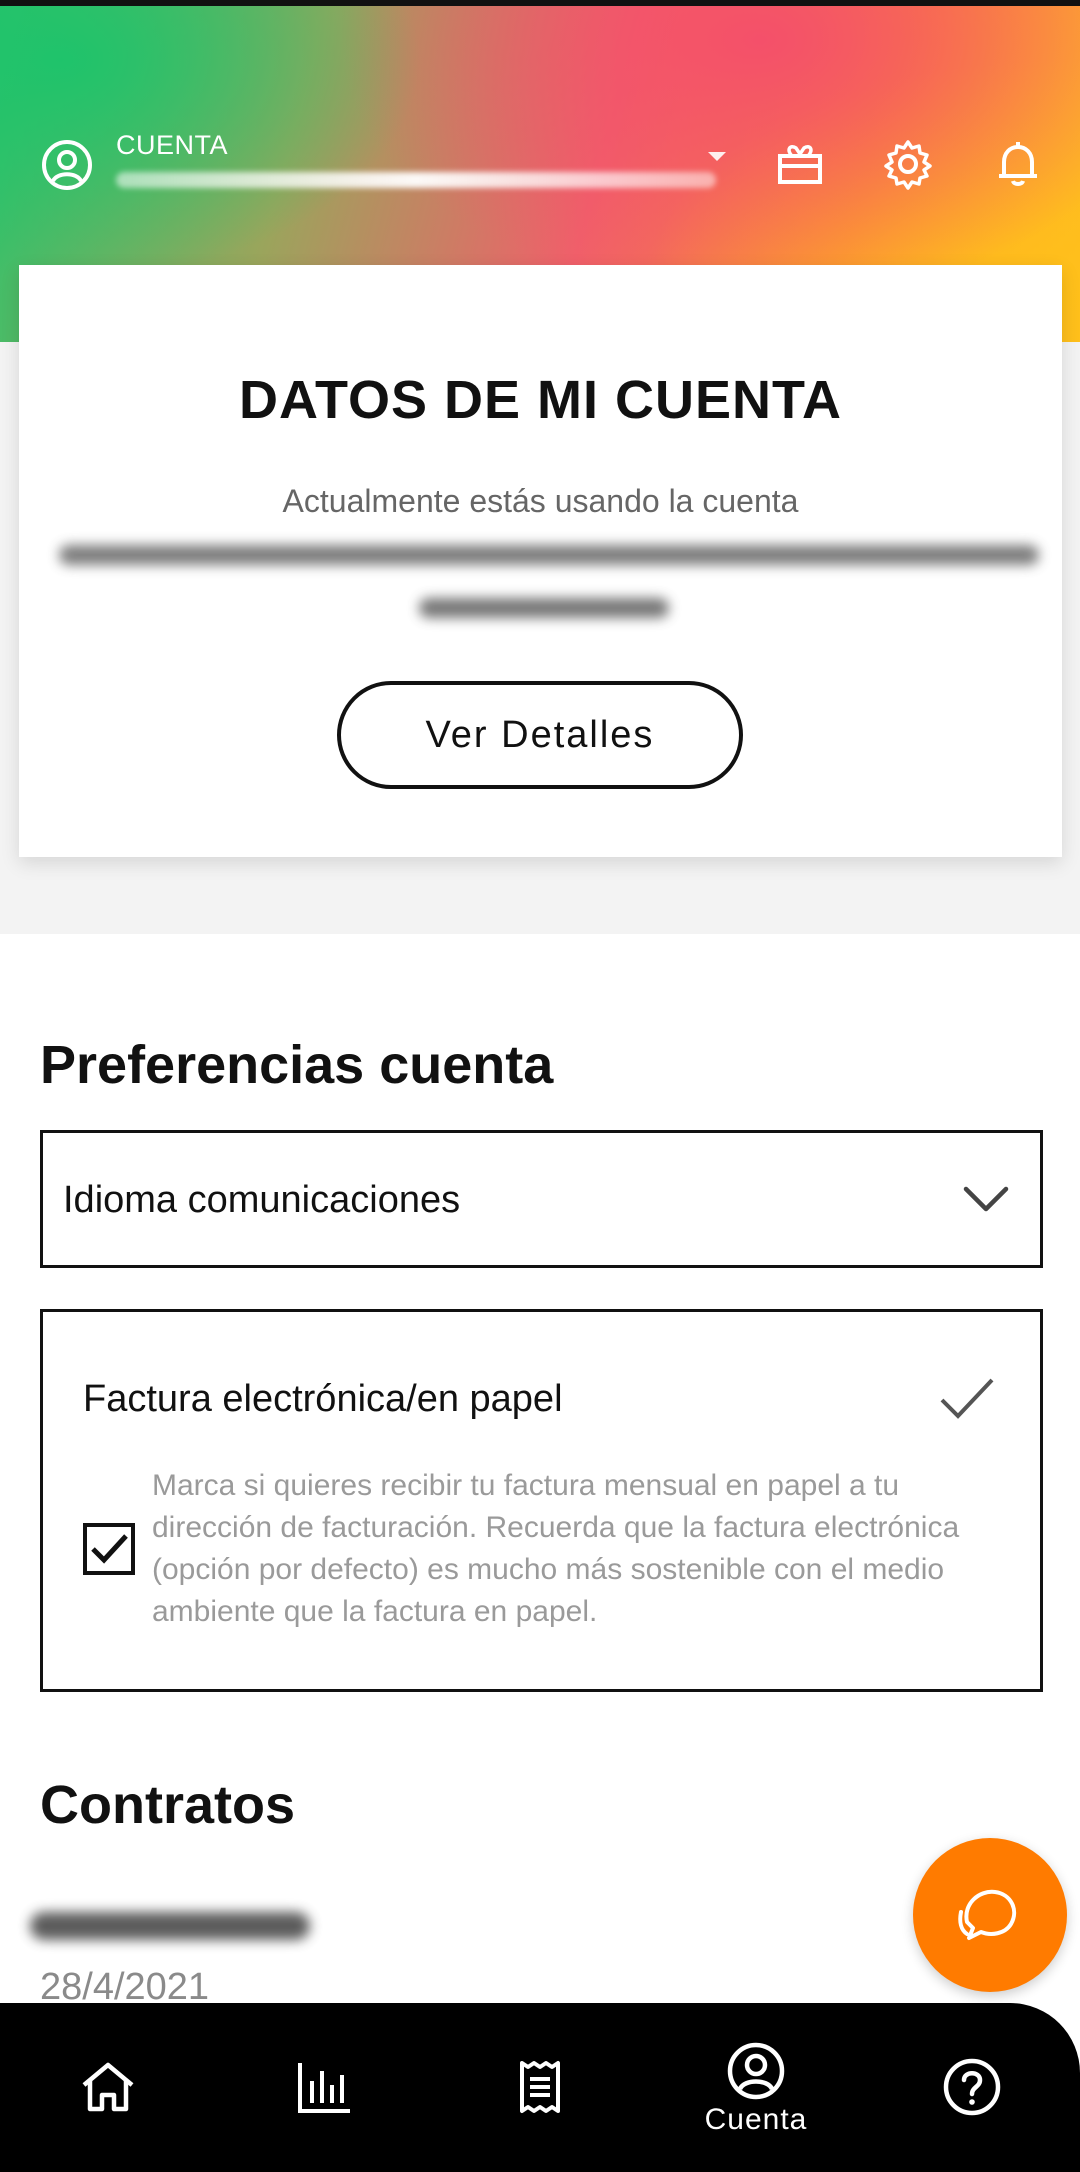  I want to click on chart-icon, so click(324, 2088).